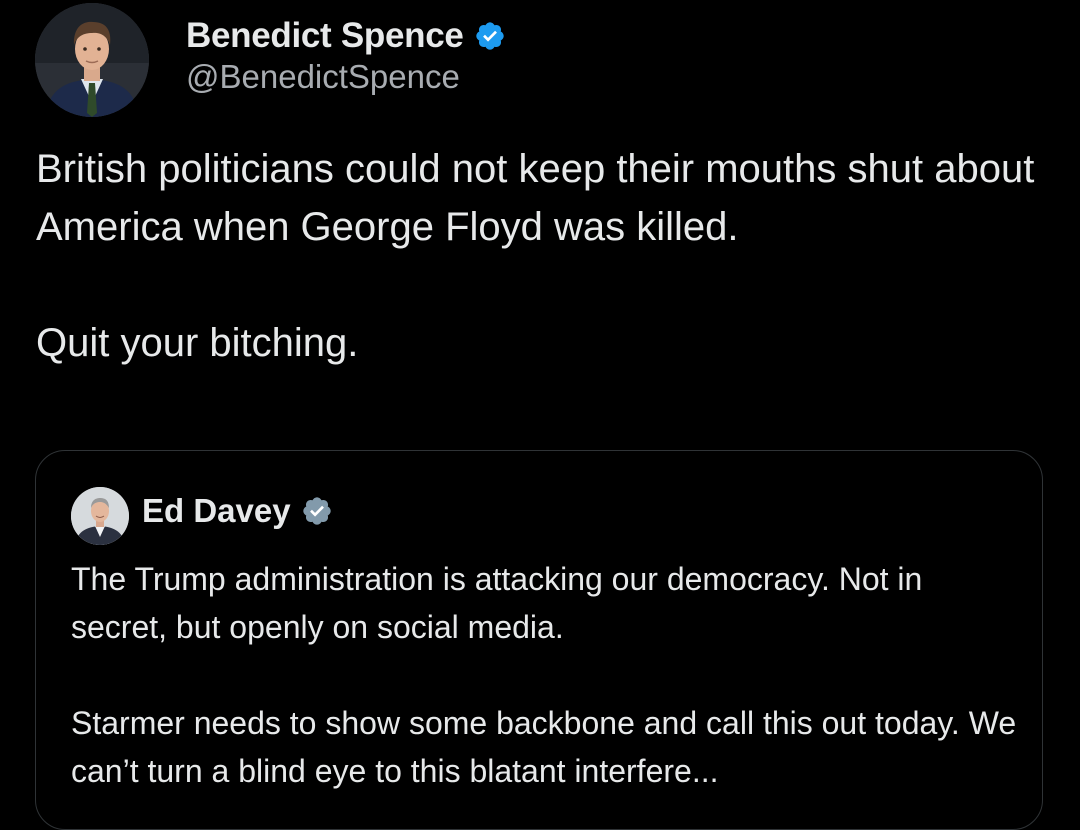 The image size is (1080, 830). I want to click on quote-author-avatar, so click(100, 516).